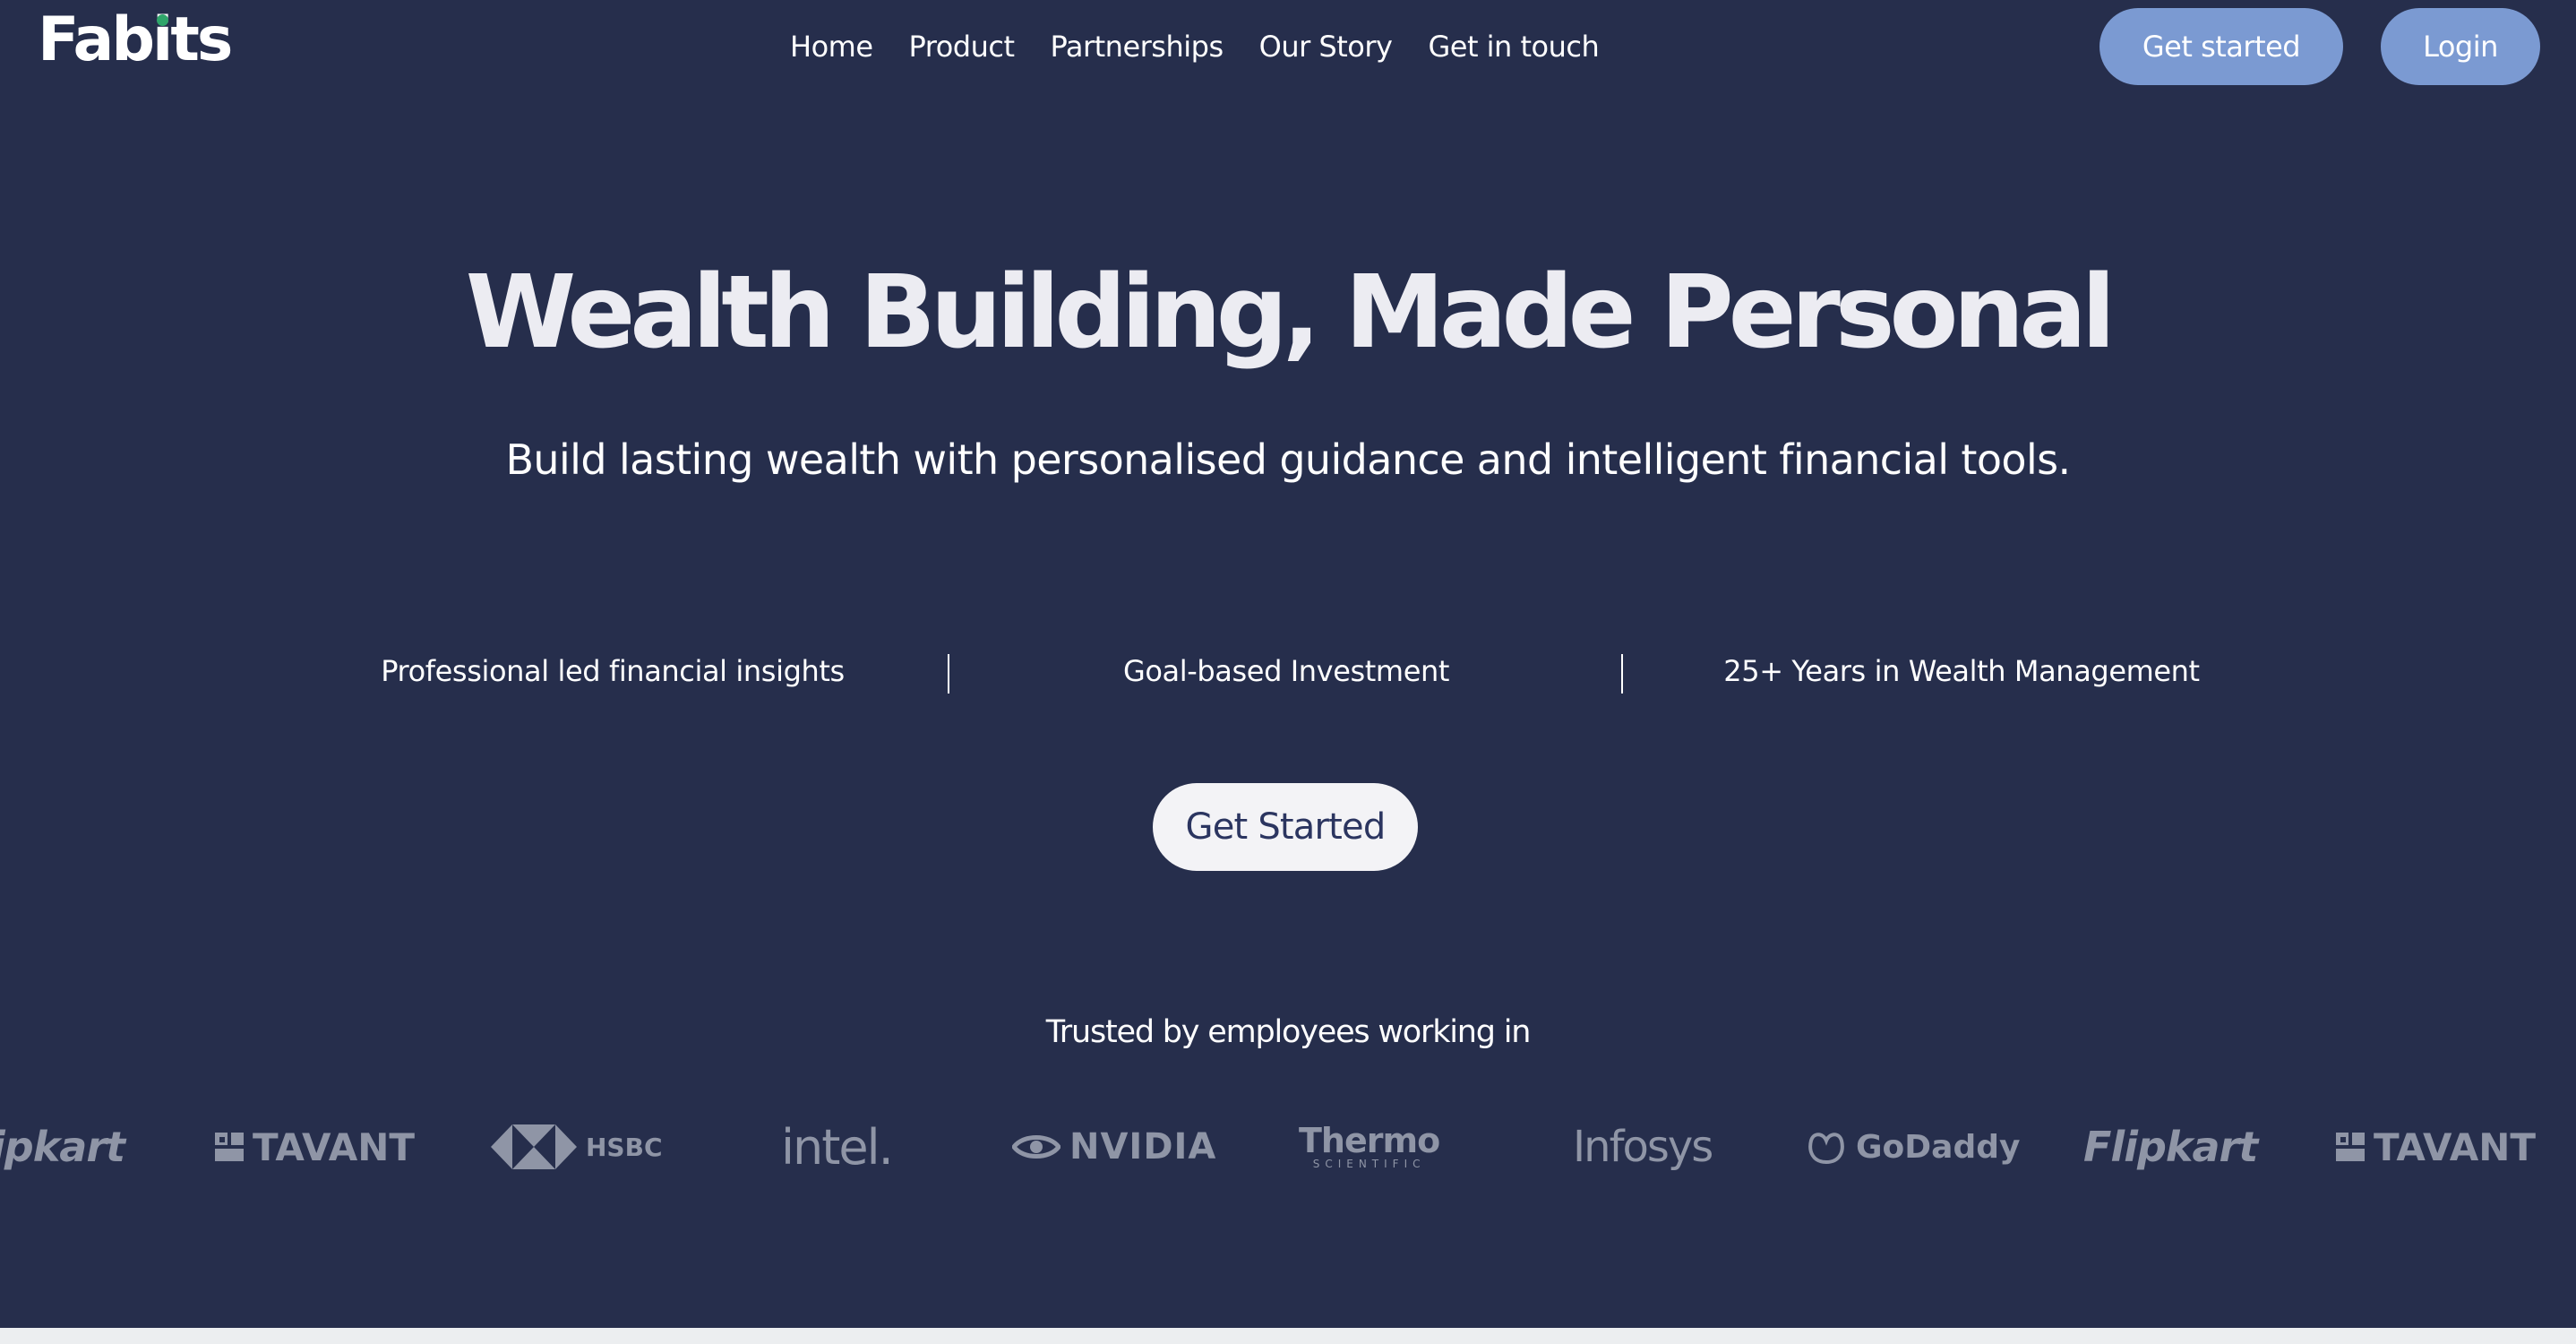  Describe the element at coordinates (962, 47) in the screenshot. I see `nav-product: Product` at that location.